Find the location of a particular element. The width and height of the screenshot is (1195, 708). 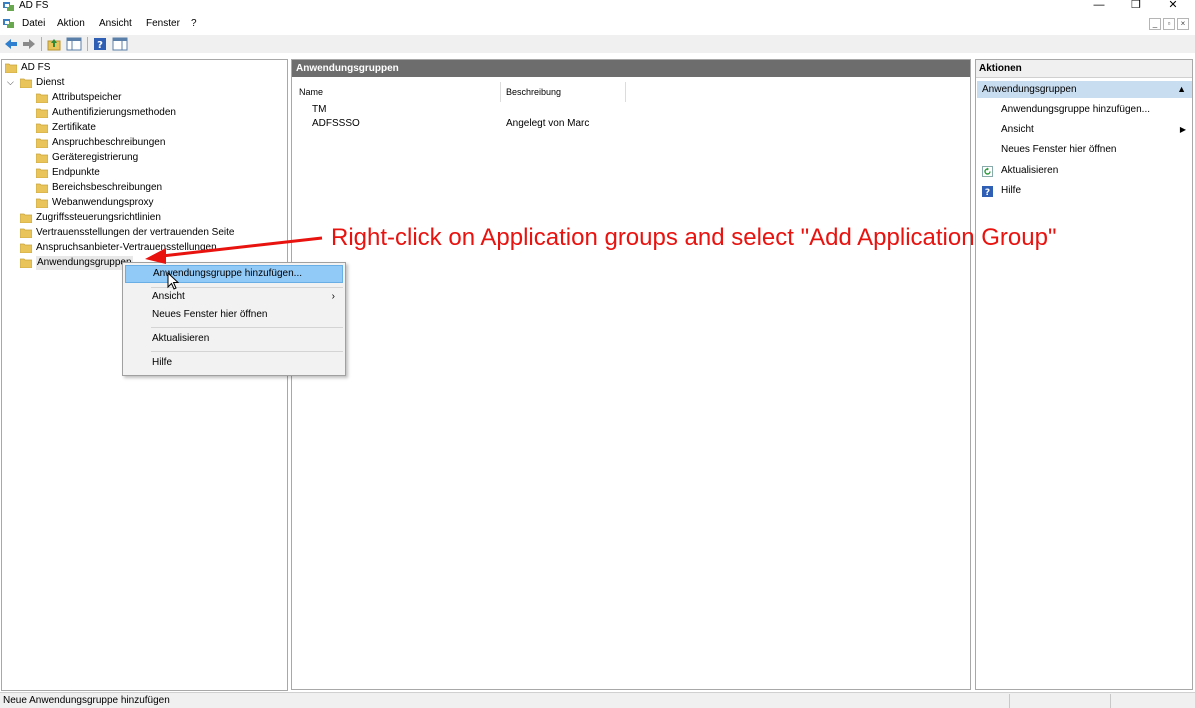

ctx-refresh: Aktualisieren is located at coordinates (234, 339).